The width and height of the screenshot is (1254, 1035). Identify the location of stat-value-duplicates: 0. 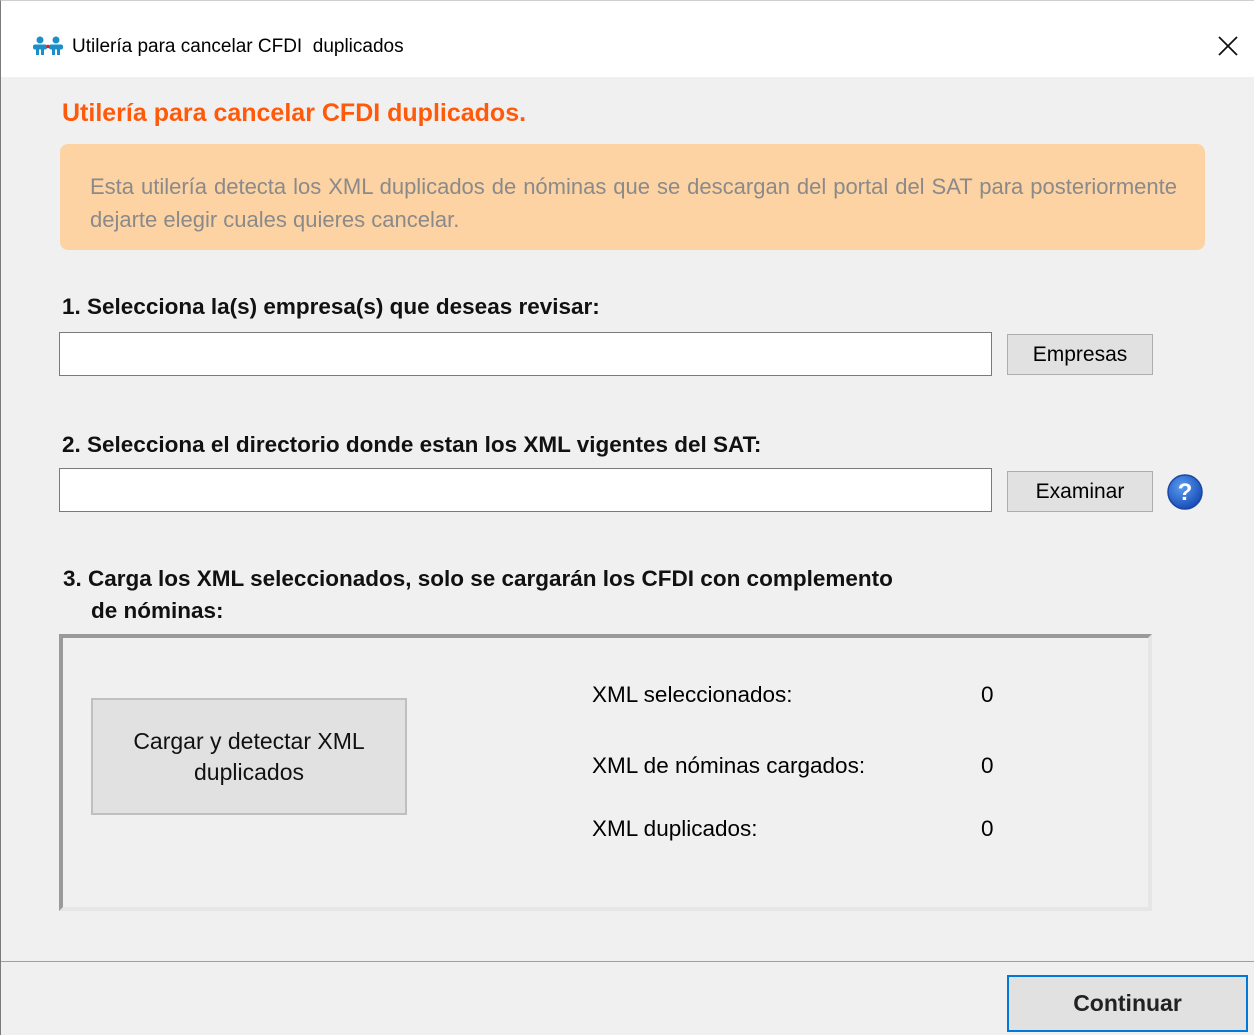
(987, 828).